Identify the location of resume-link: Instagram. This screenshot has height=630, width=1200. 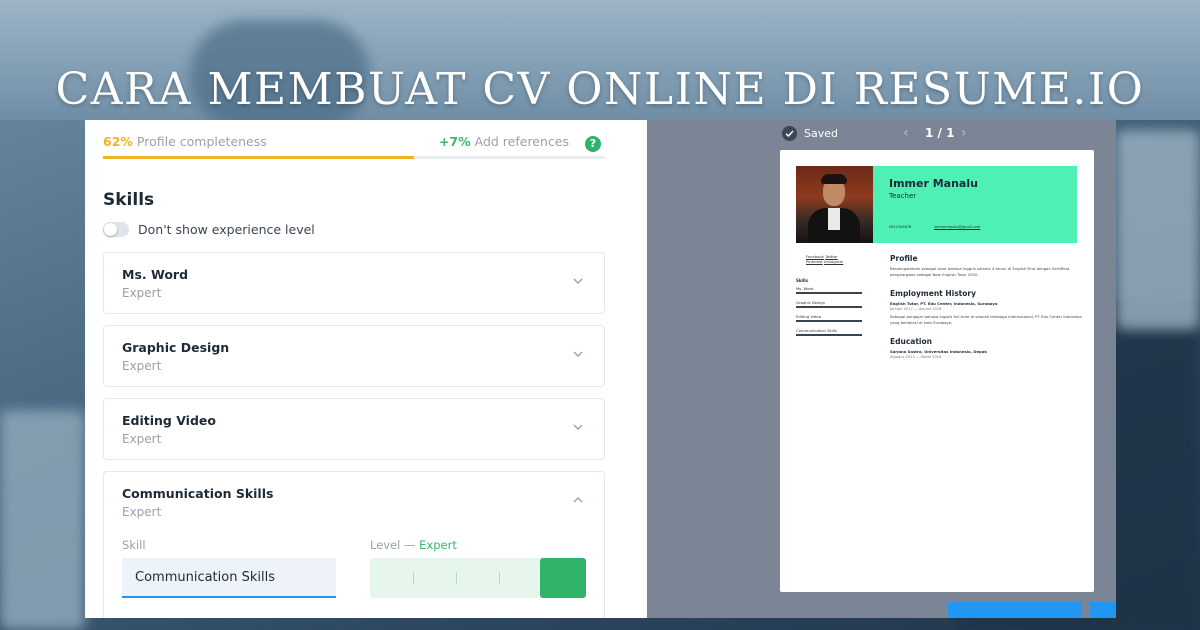
(834, 261).